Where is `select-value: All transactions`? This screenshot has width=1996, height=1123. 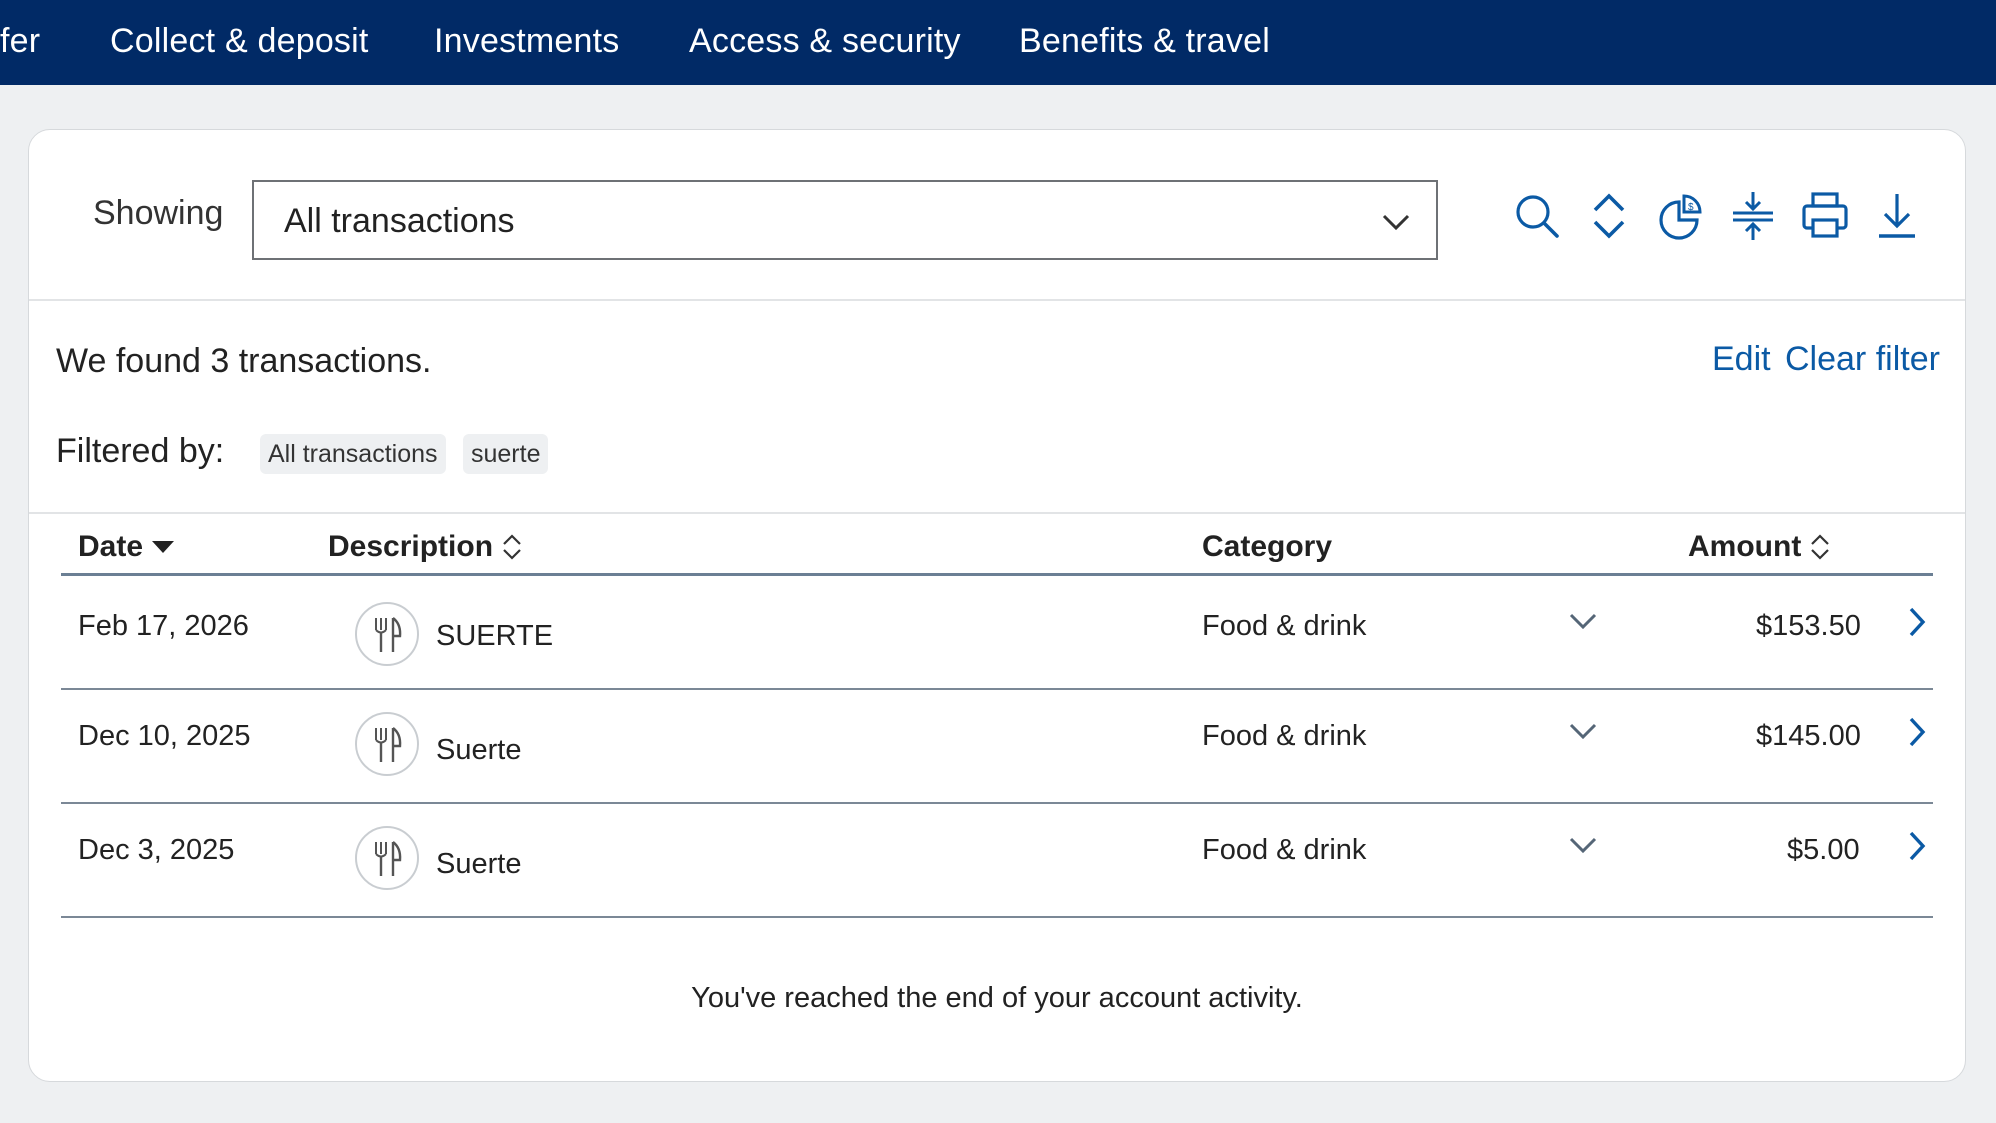 select-value: All transactions is located at coordinates (399, 221).